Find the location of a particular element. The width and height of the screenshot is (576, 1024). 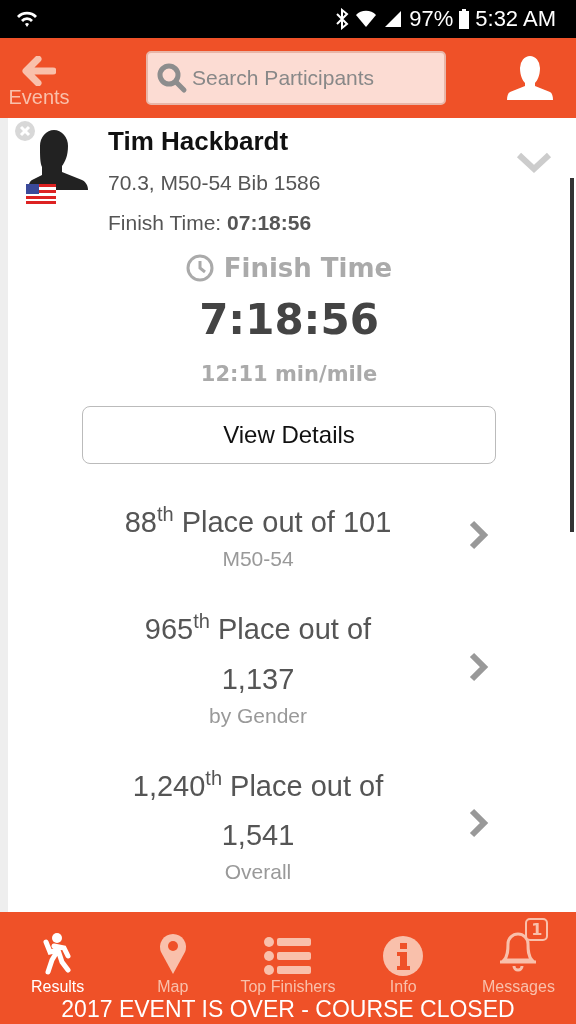

back-button: Events is located at coordinates (39, 78).